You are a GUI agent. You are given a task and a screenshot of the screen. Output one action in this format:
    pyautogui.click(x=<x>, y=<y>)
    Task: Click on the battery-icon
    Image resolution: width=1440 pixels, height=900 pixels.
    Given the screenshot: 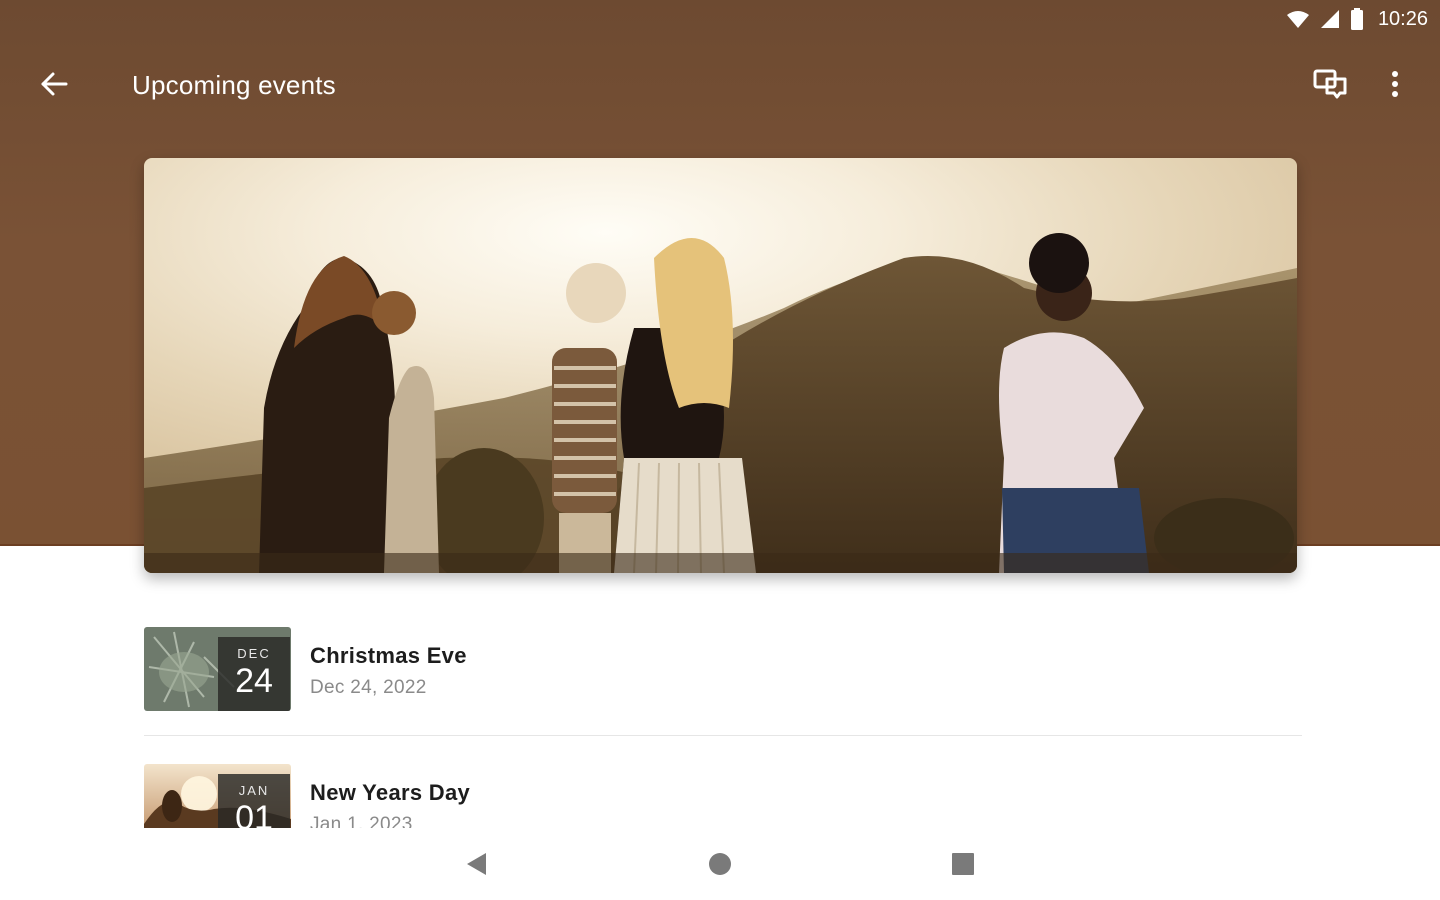 What is the action you would take?
    pyautogui.click(x=1357, y=19)
    